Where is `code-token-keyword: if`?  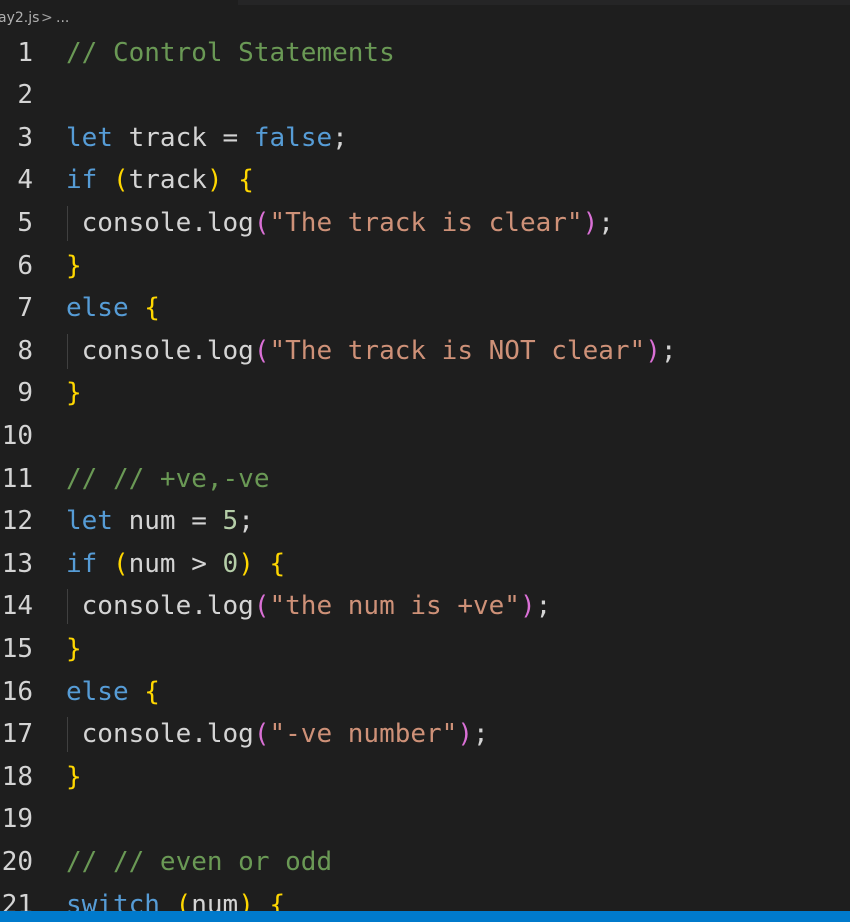 code-token-keyword: if is located at coordinates (82, 180).